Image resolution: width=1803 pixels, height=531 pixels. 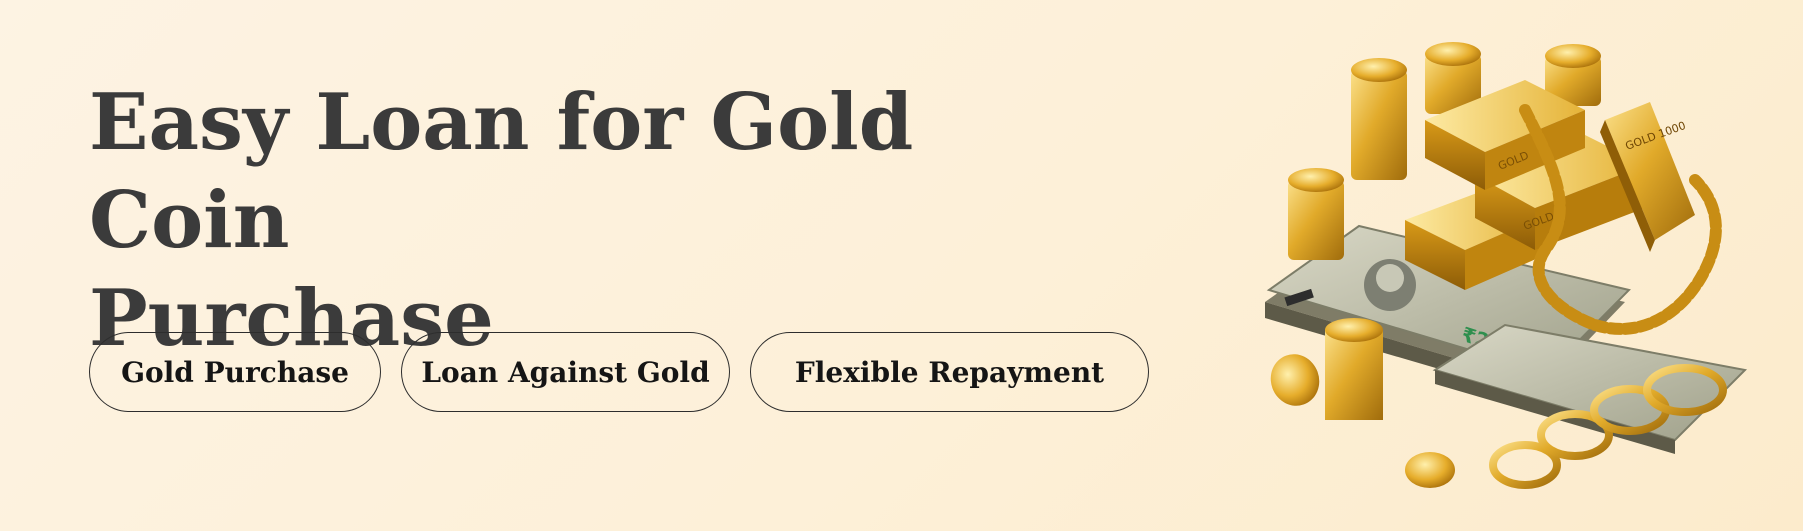 I want to click on gold-bars: GOLD GOLD GOLD 1000, so click(x=1550, y=185).